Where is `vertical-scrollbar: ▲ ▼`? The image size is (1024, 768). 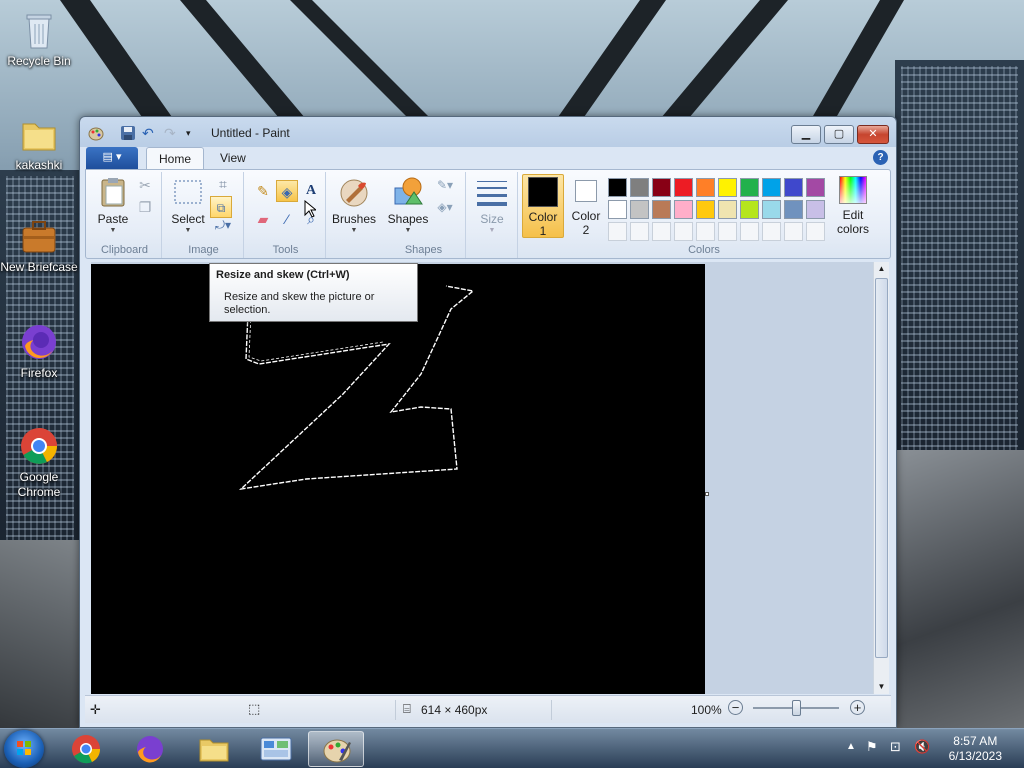
vertical-scrollbar: ▲ ▼ is located at coordinates (881, 478).